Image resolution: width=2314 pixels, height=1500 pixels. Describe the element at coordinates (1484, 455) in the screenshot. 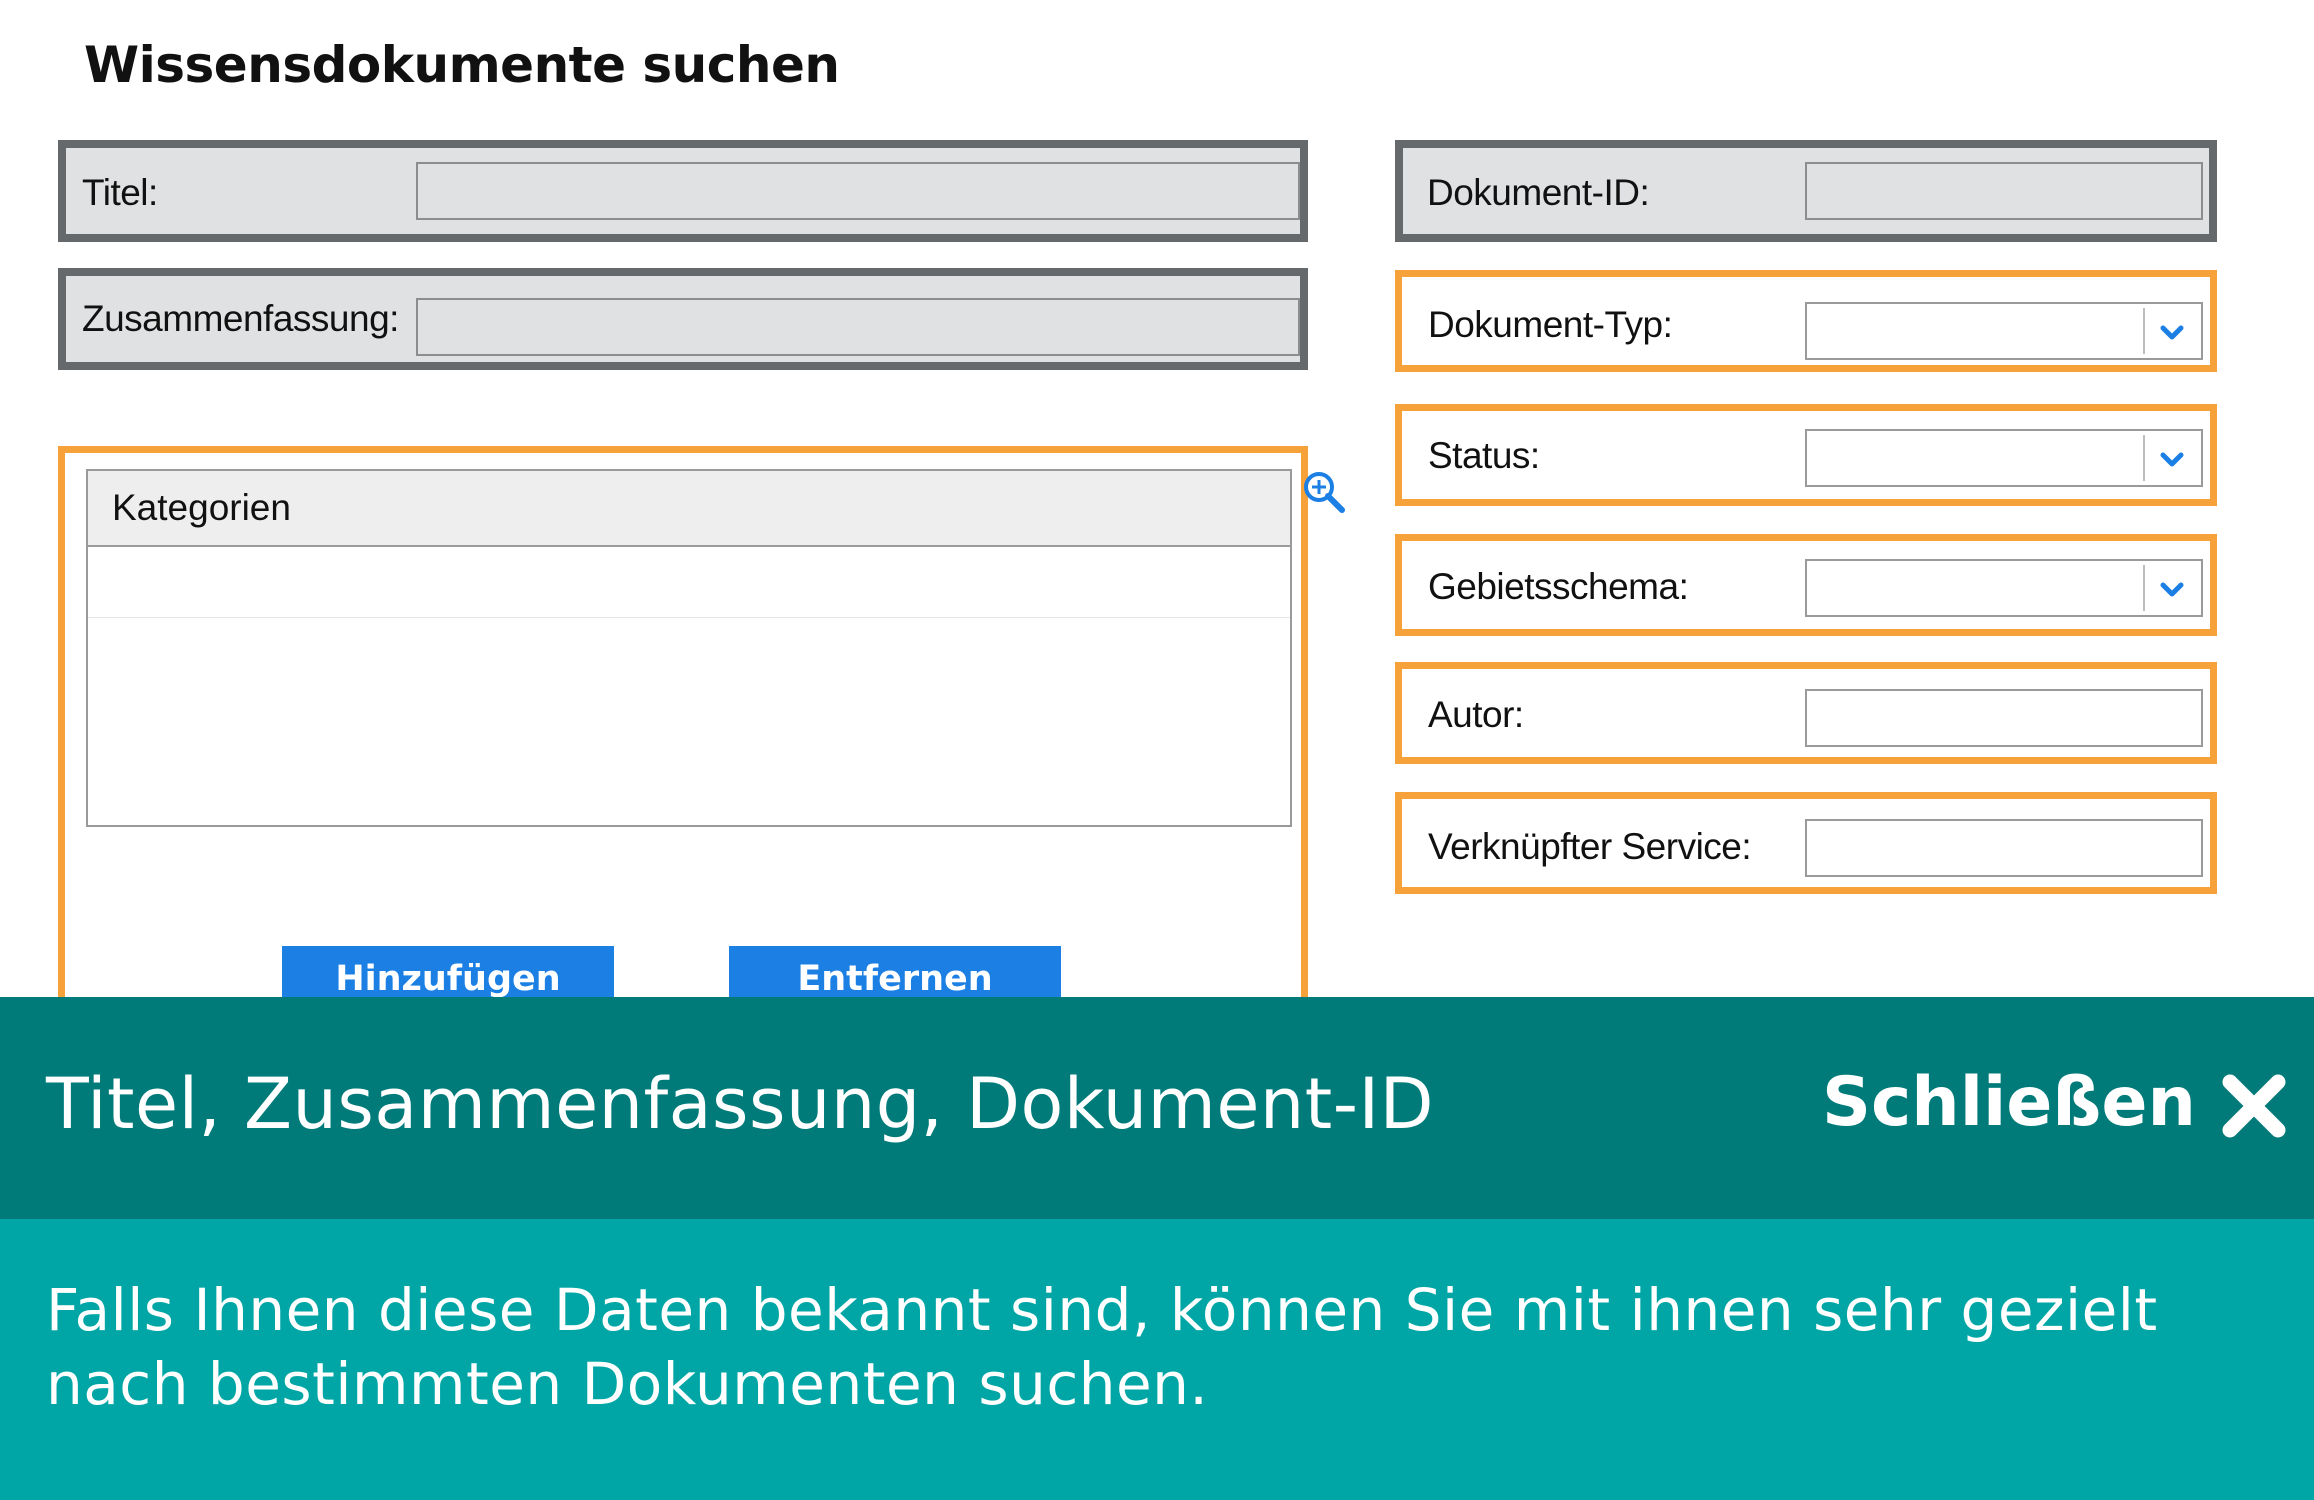

I see `status-label: Status:` at that location.